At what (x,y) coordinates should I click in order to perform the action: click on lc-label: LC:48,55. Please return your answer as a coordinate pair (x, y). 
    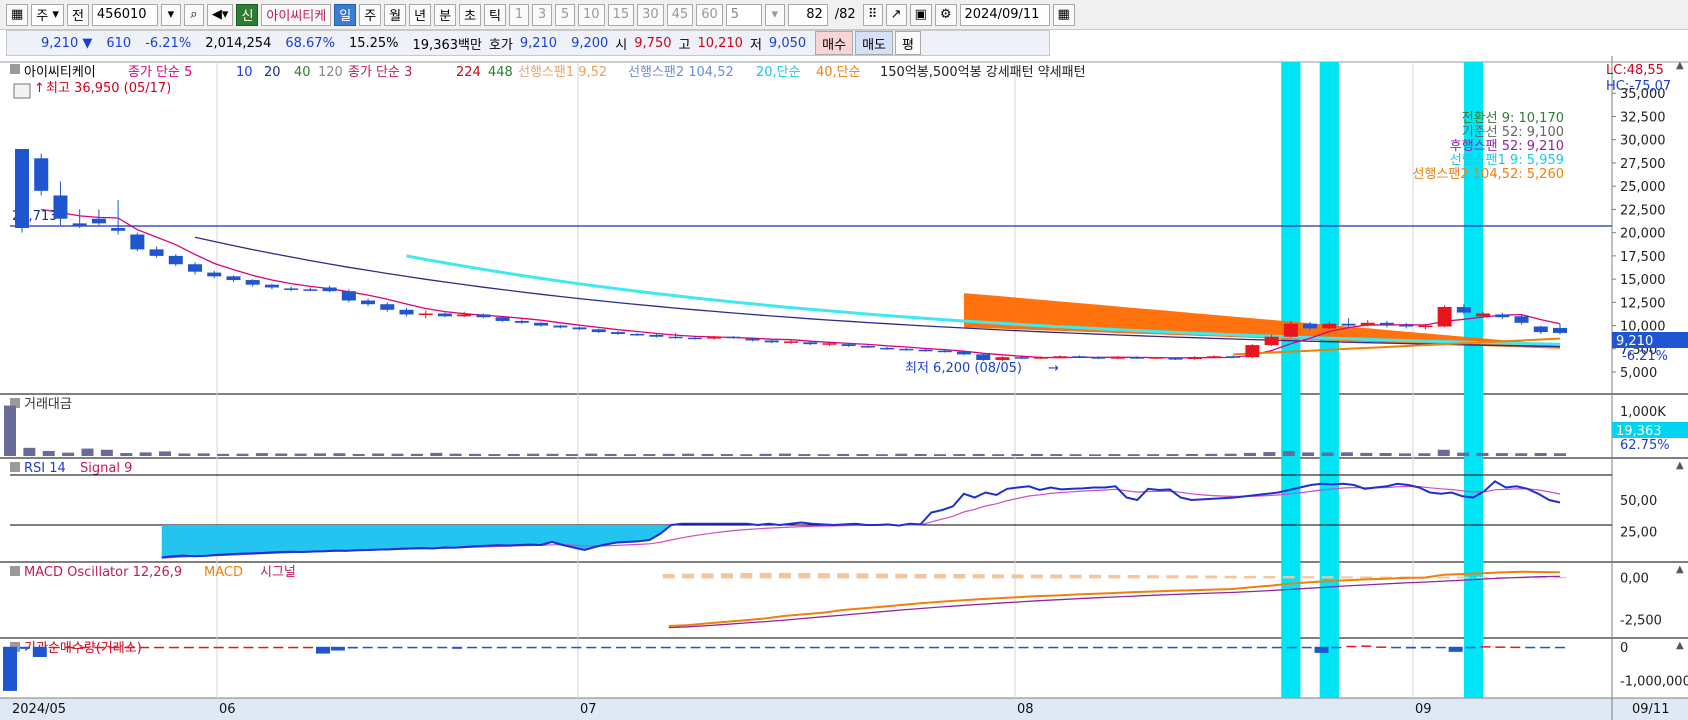
    Looking at the image, I should click on (1635, 70).